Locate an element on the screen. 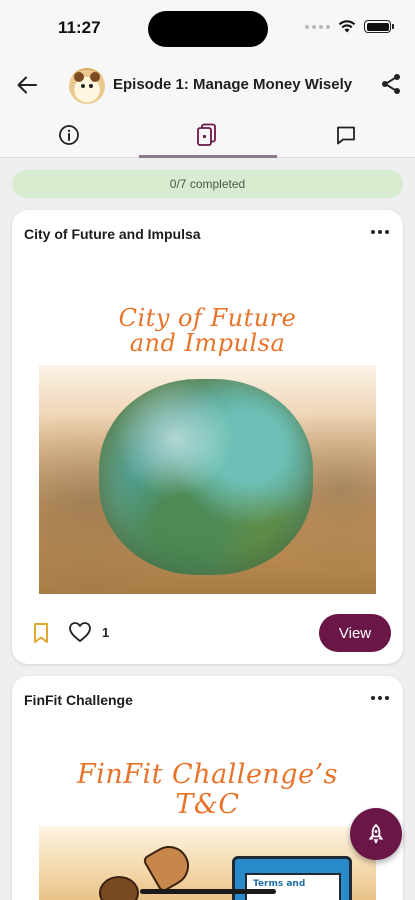 The width and height of the screenshot is (415, 900). tab-bar is located at coordinates (207, 135).